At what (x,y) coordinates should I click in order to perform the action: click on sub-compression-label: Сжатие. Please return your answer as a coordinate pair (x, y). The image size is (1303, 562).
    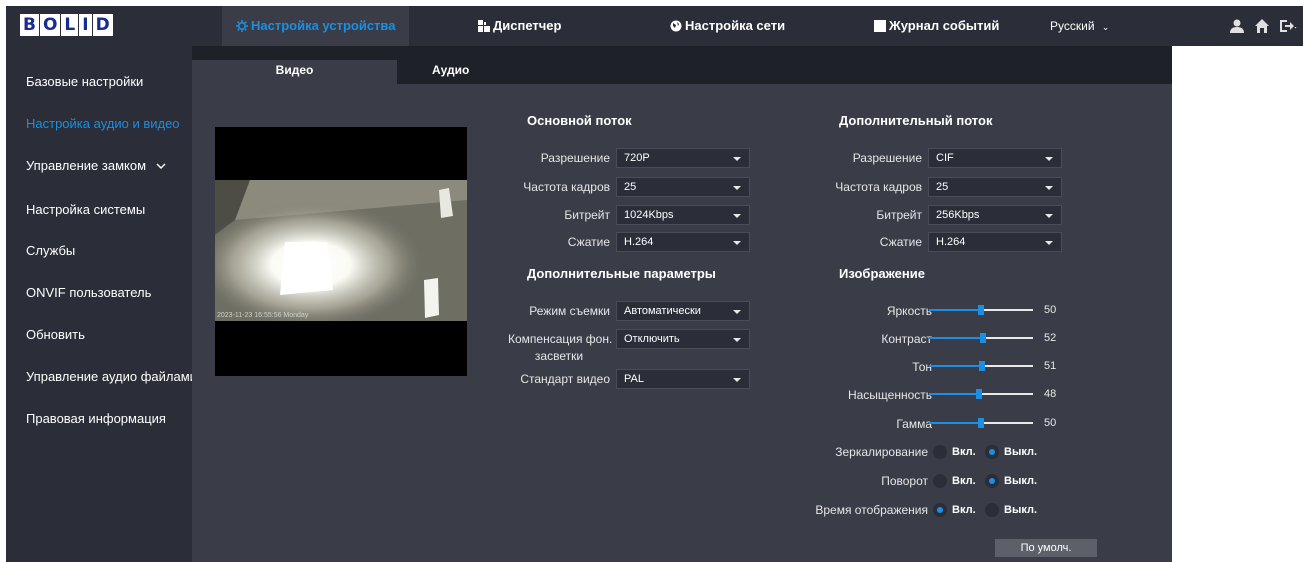
    Looking at the image, I should click on (900, 242).